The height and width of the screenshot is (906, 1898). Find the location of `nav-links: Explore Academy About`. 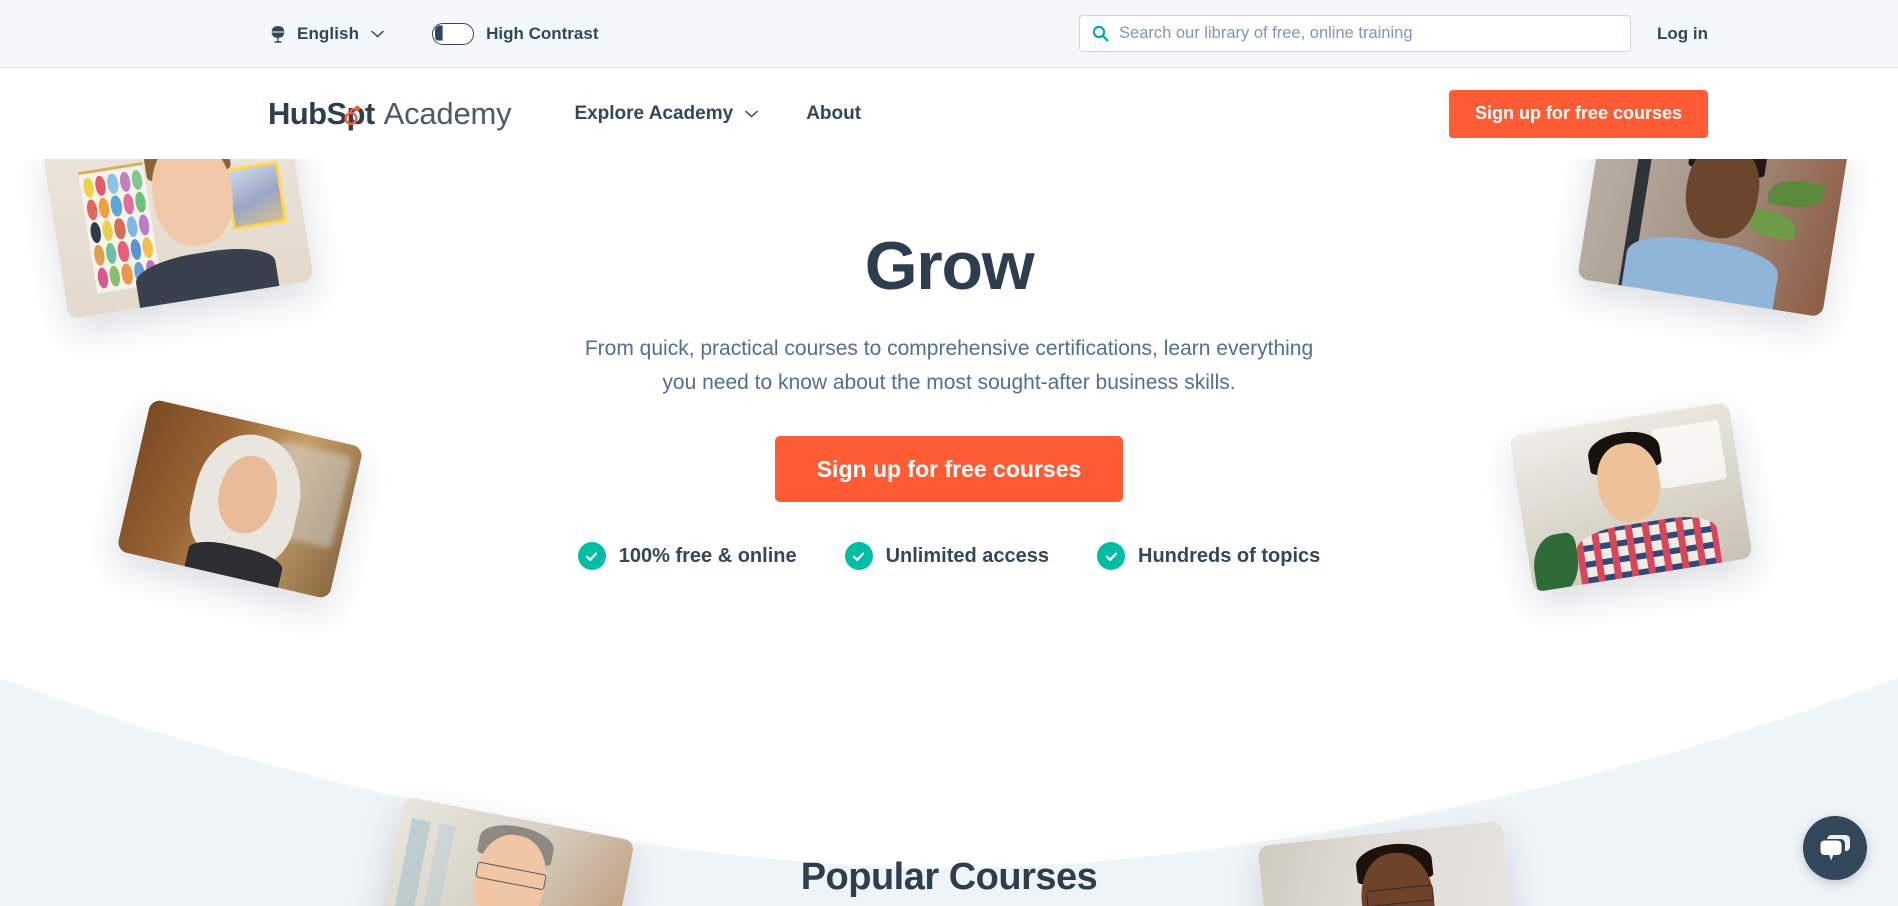

nav-links: Explore Academy About is located at coordinates (717, 114).